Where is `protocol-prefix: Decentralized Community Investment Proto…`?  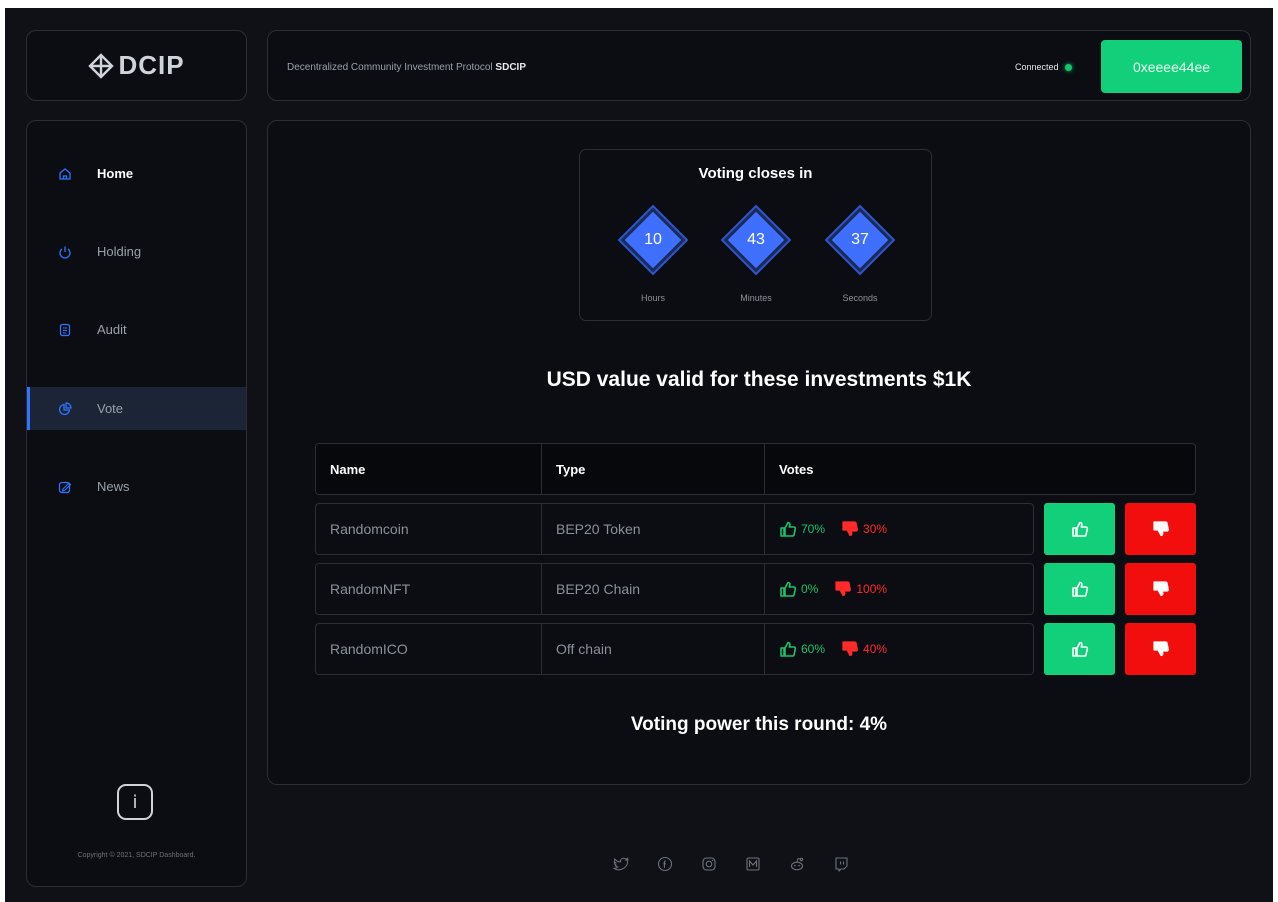 protocol-prefix: Decentralized Community Investment Proto… is located at coordinates (391, 67).